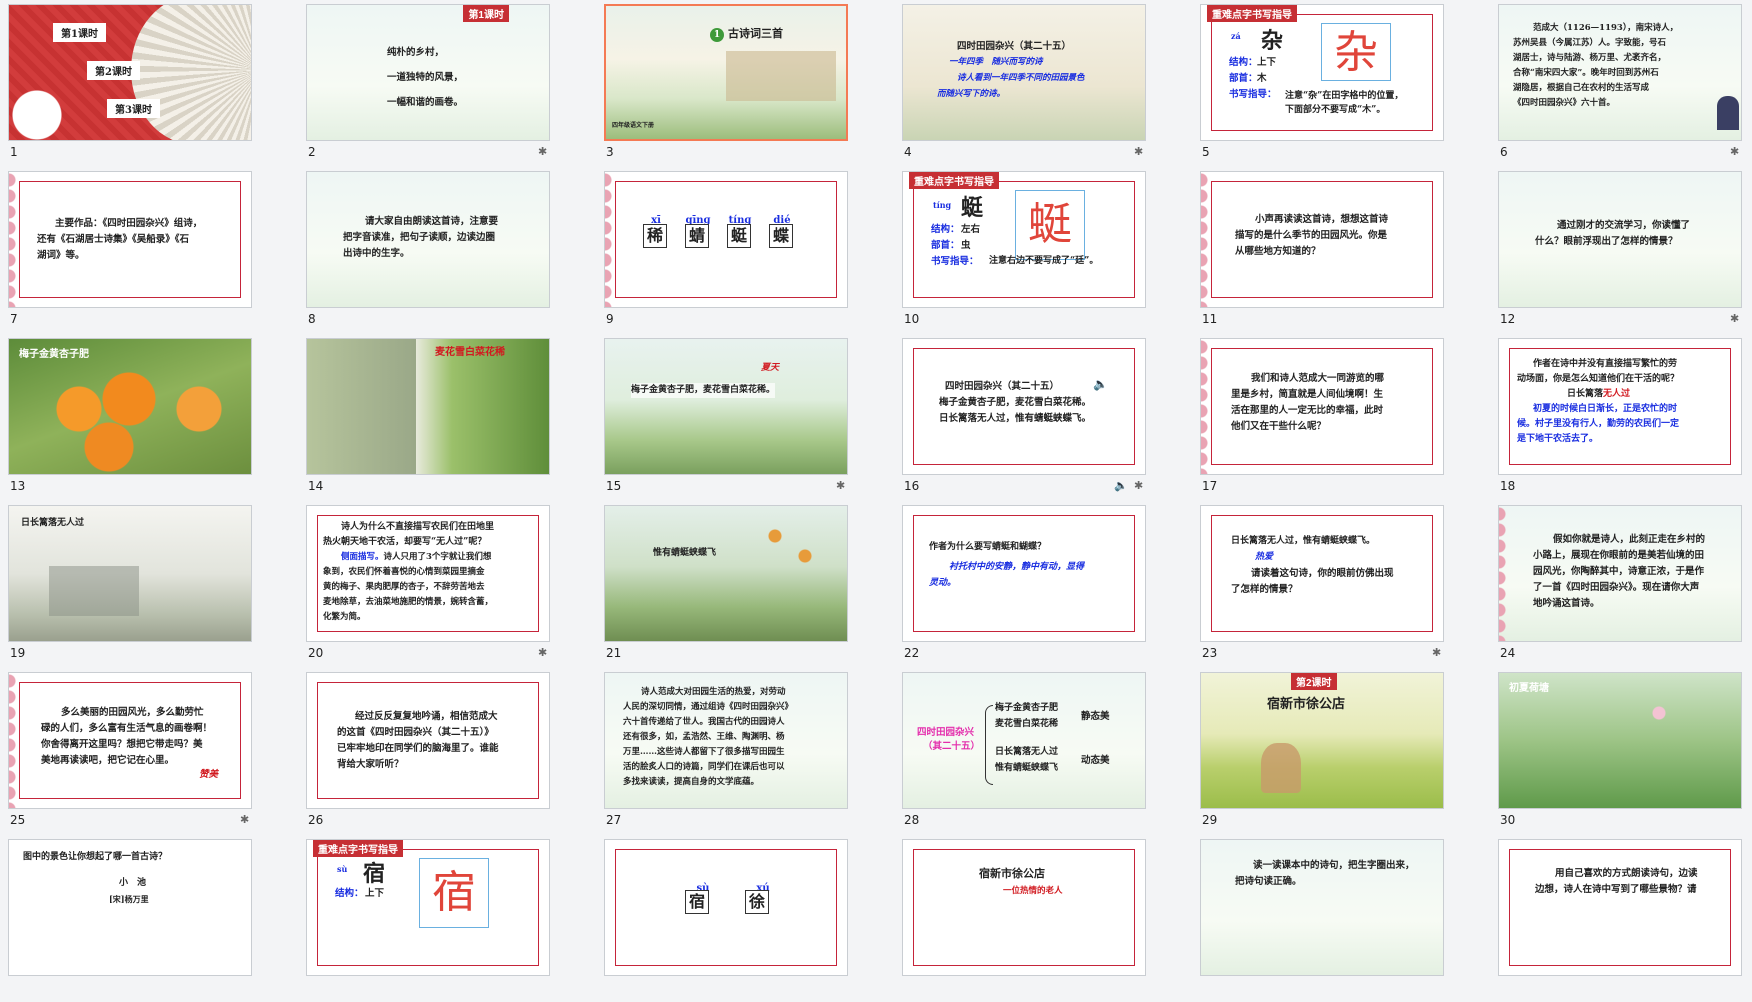 This screenshot has height=1002, width=1752. What do you see at coordinates (1334, 865) in the screenshot?
I see `slide-text: 读一读课本中的诗句，把生字圈出来，` at bounding box center [1334, 865].